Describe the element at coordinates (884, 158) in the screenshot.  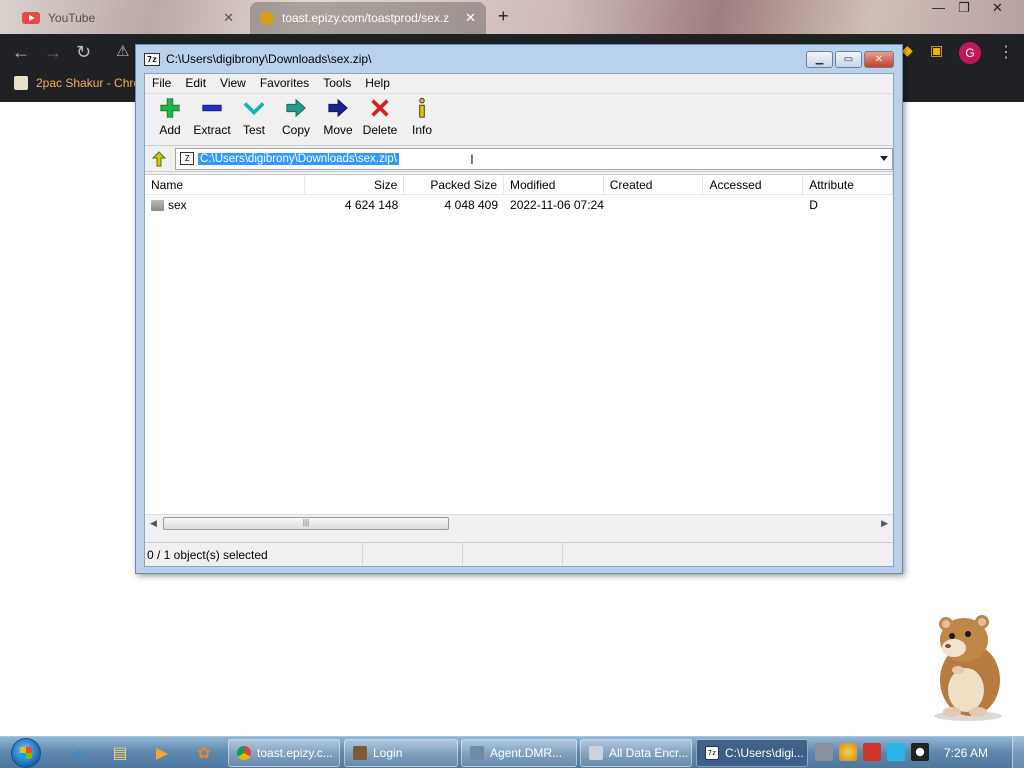
I see `dropdown-arrow-icon` at that location.